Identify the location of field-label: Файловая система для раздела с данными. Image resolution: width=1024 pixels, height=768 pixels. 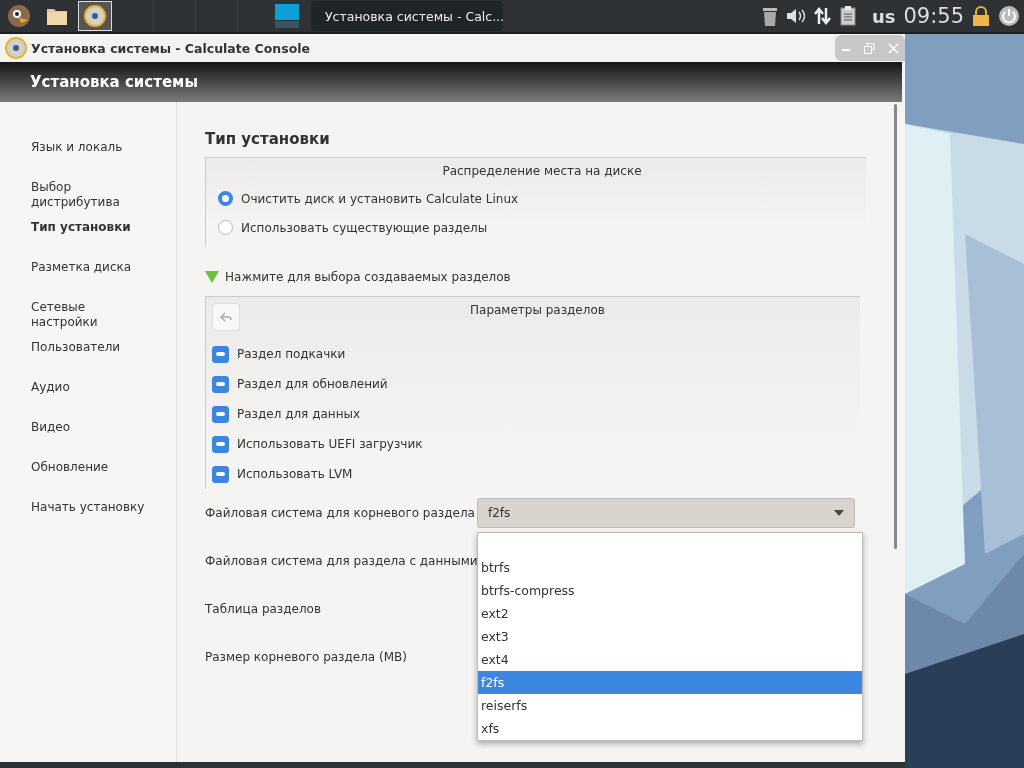
(341, 561).